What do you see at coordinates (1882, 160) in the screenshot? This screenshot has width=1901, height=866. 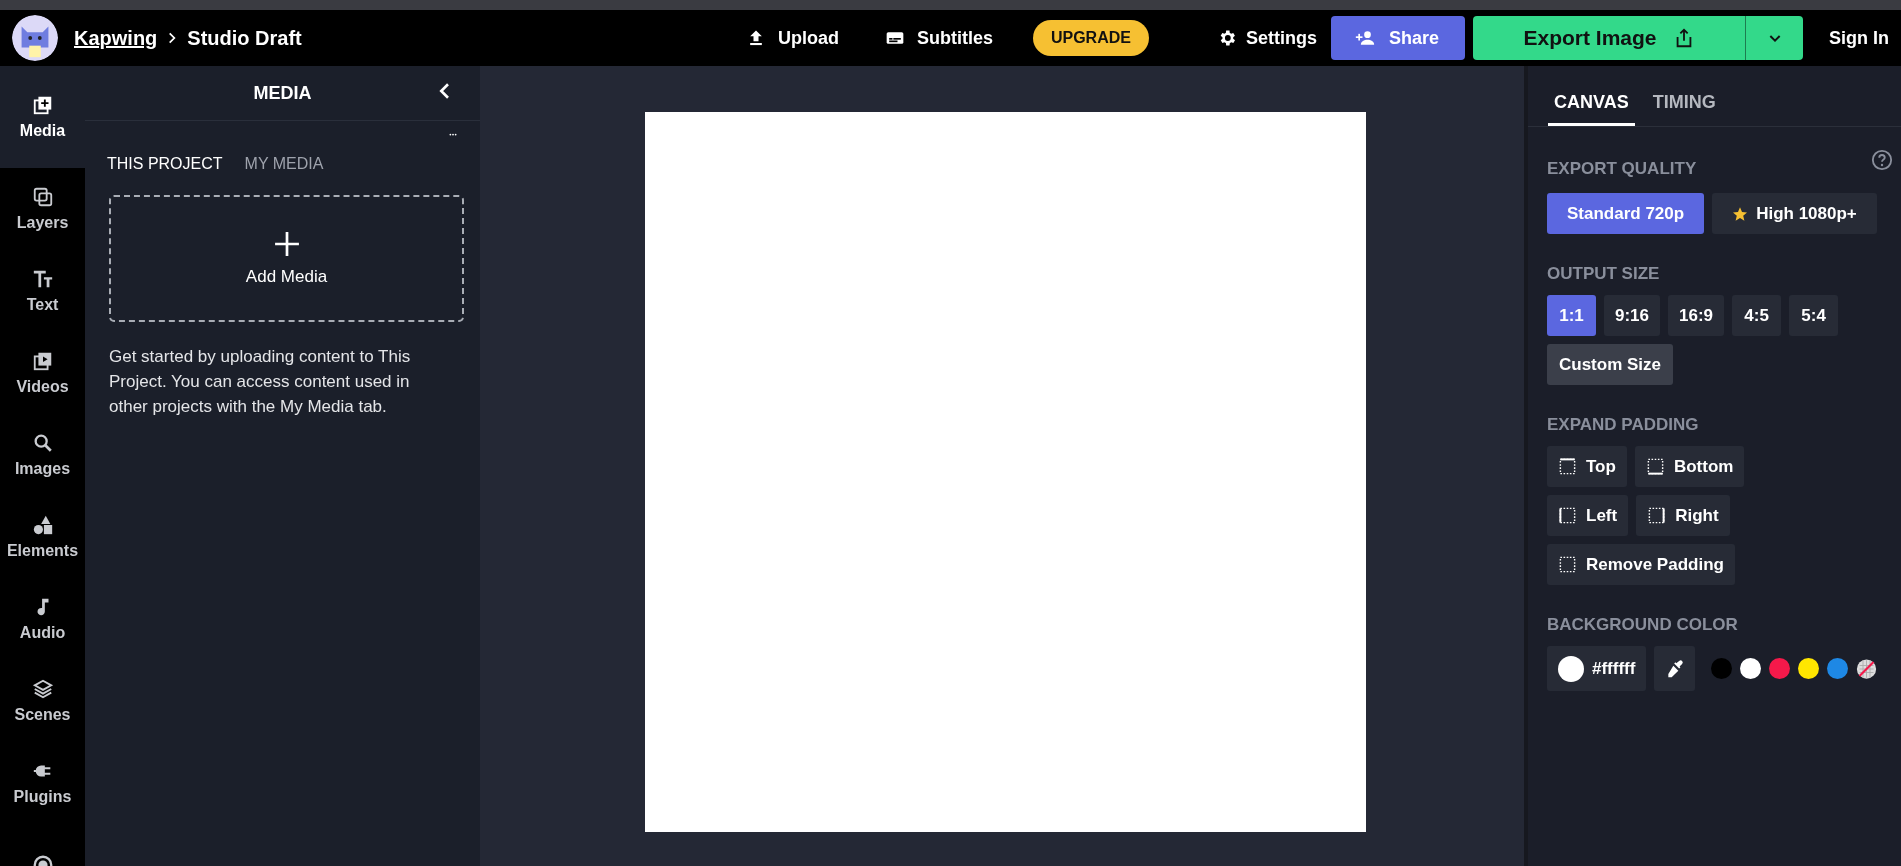 I see `help-icon` at bounding box center [1882, 160].